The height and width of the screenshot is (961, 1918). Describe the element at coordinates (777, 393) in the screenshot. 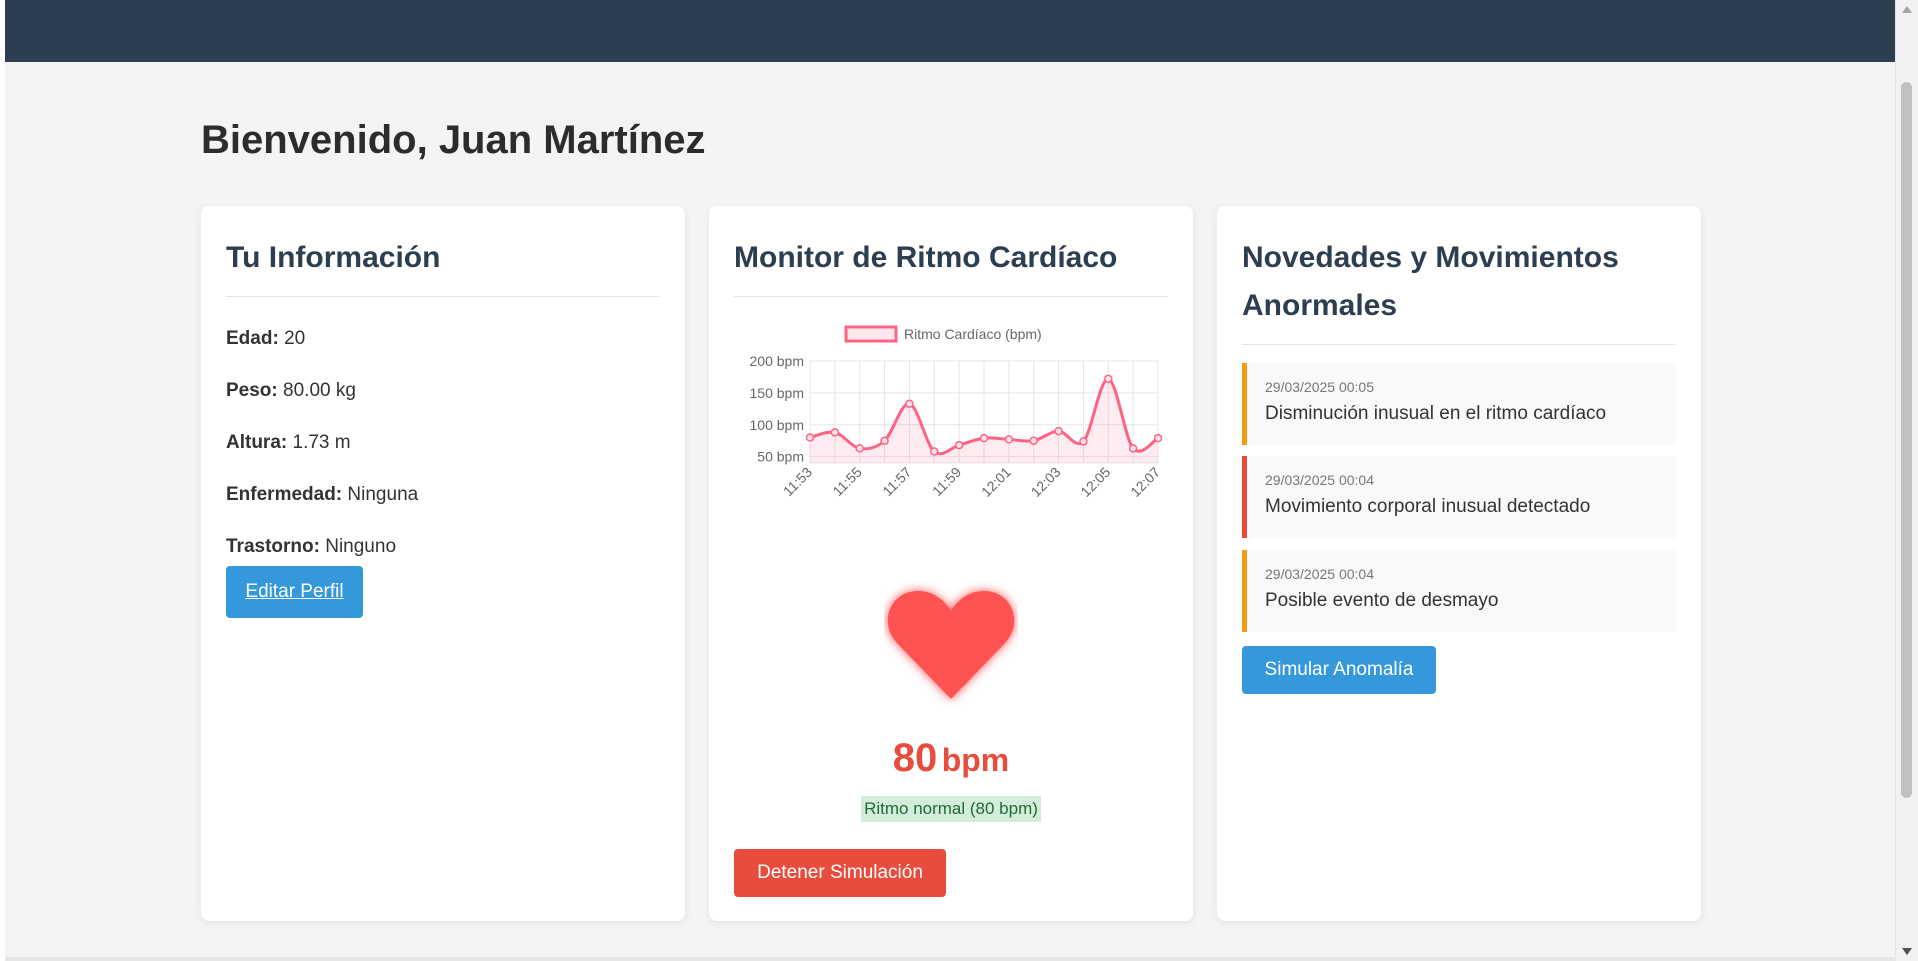

I see `y-tick-label: 150 bpm` at that location.